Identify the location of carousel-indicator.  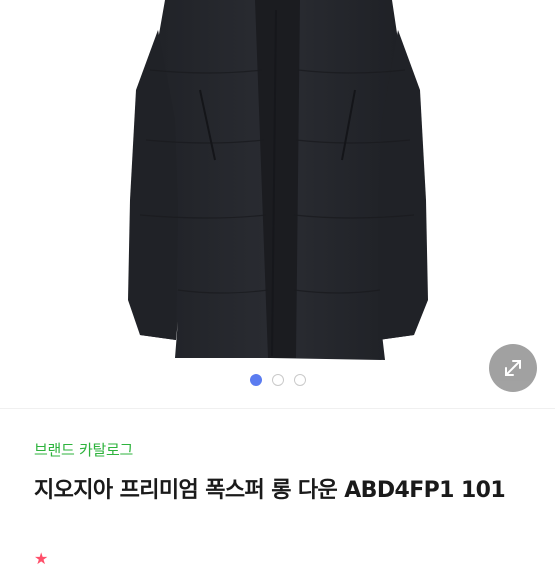
(277, 381).